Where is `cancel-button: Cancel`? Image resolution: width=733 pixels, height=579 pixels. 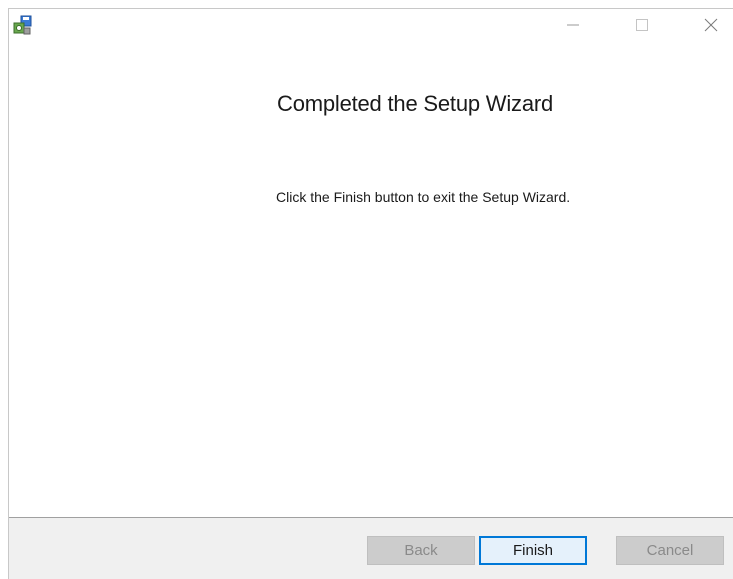
cancel-button: Cancel is located at coordinates (670, 550).